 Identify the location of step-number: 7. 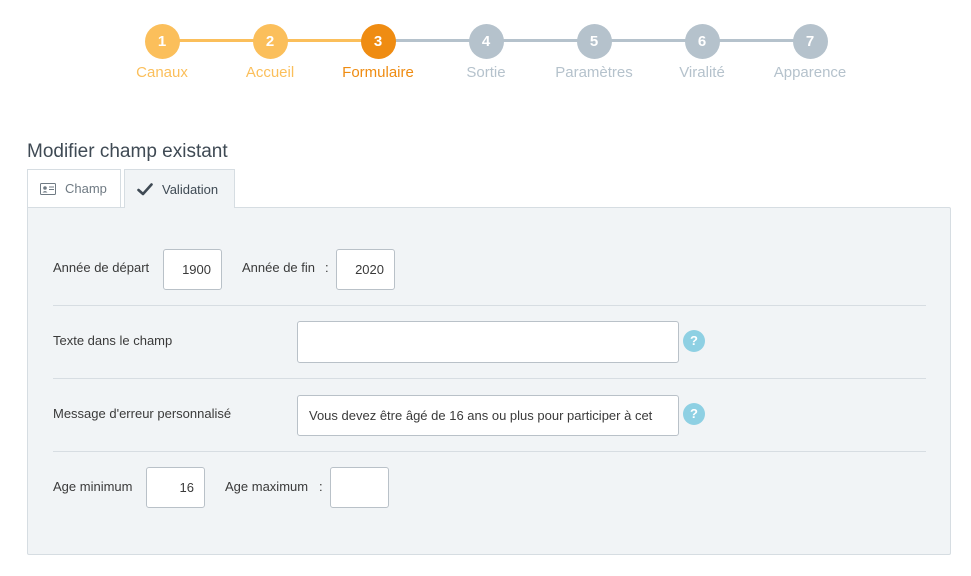
(810, 41).